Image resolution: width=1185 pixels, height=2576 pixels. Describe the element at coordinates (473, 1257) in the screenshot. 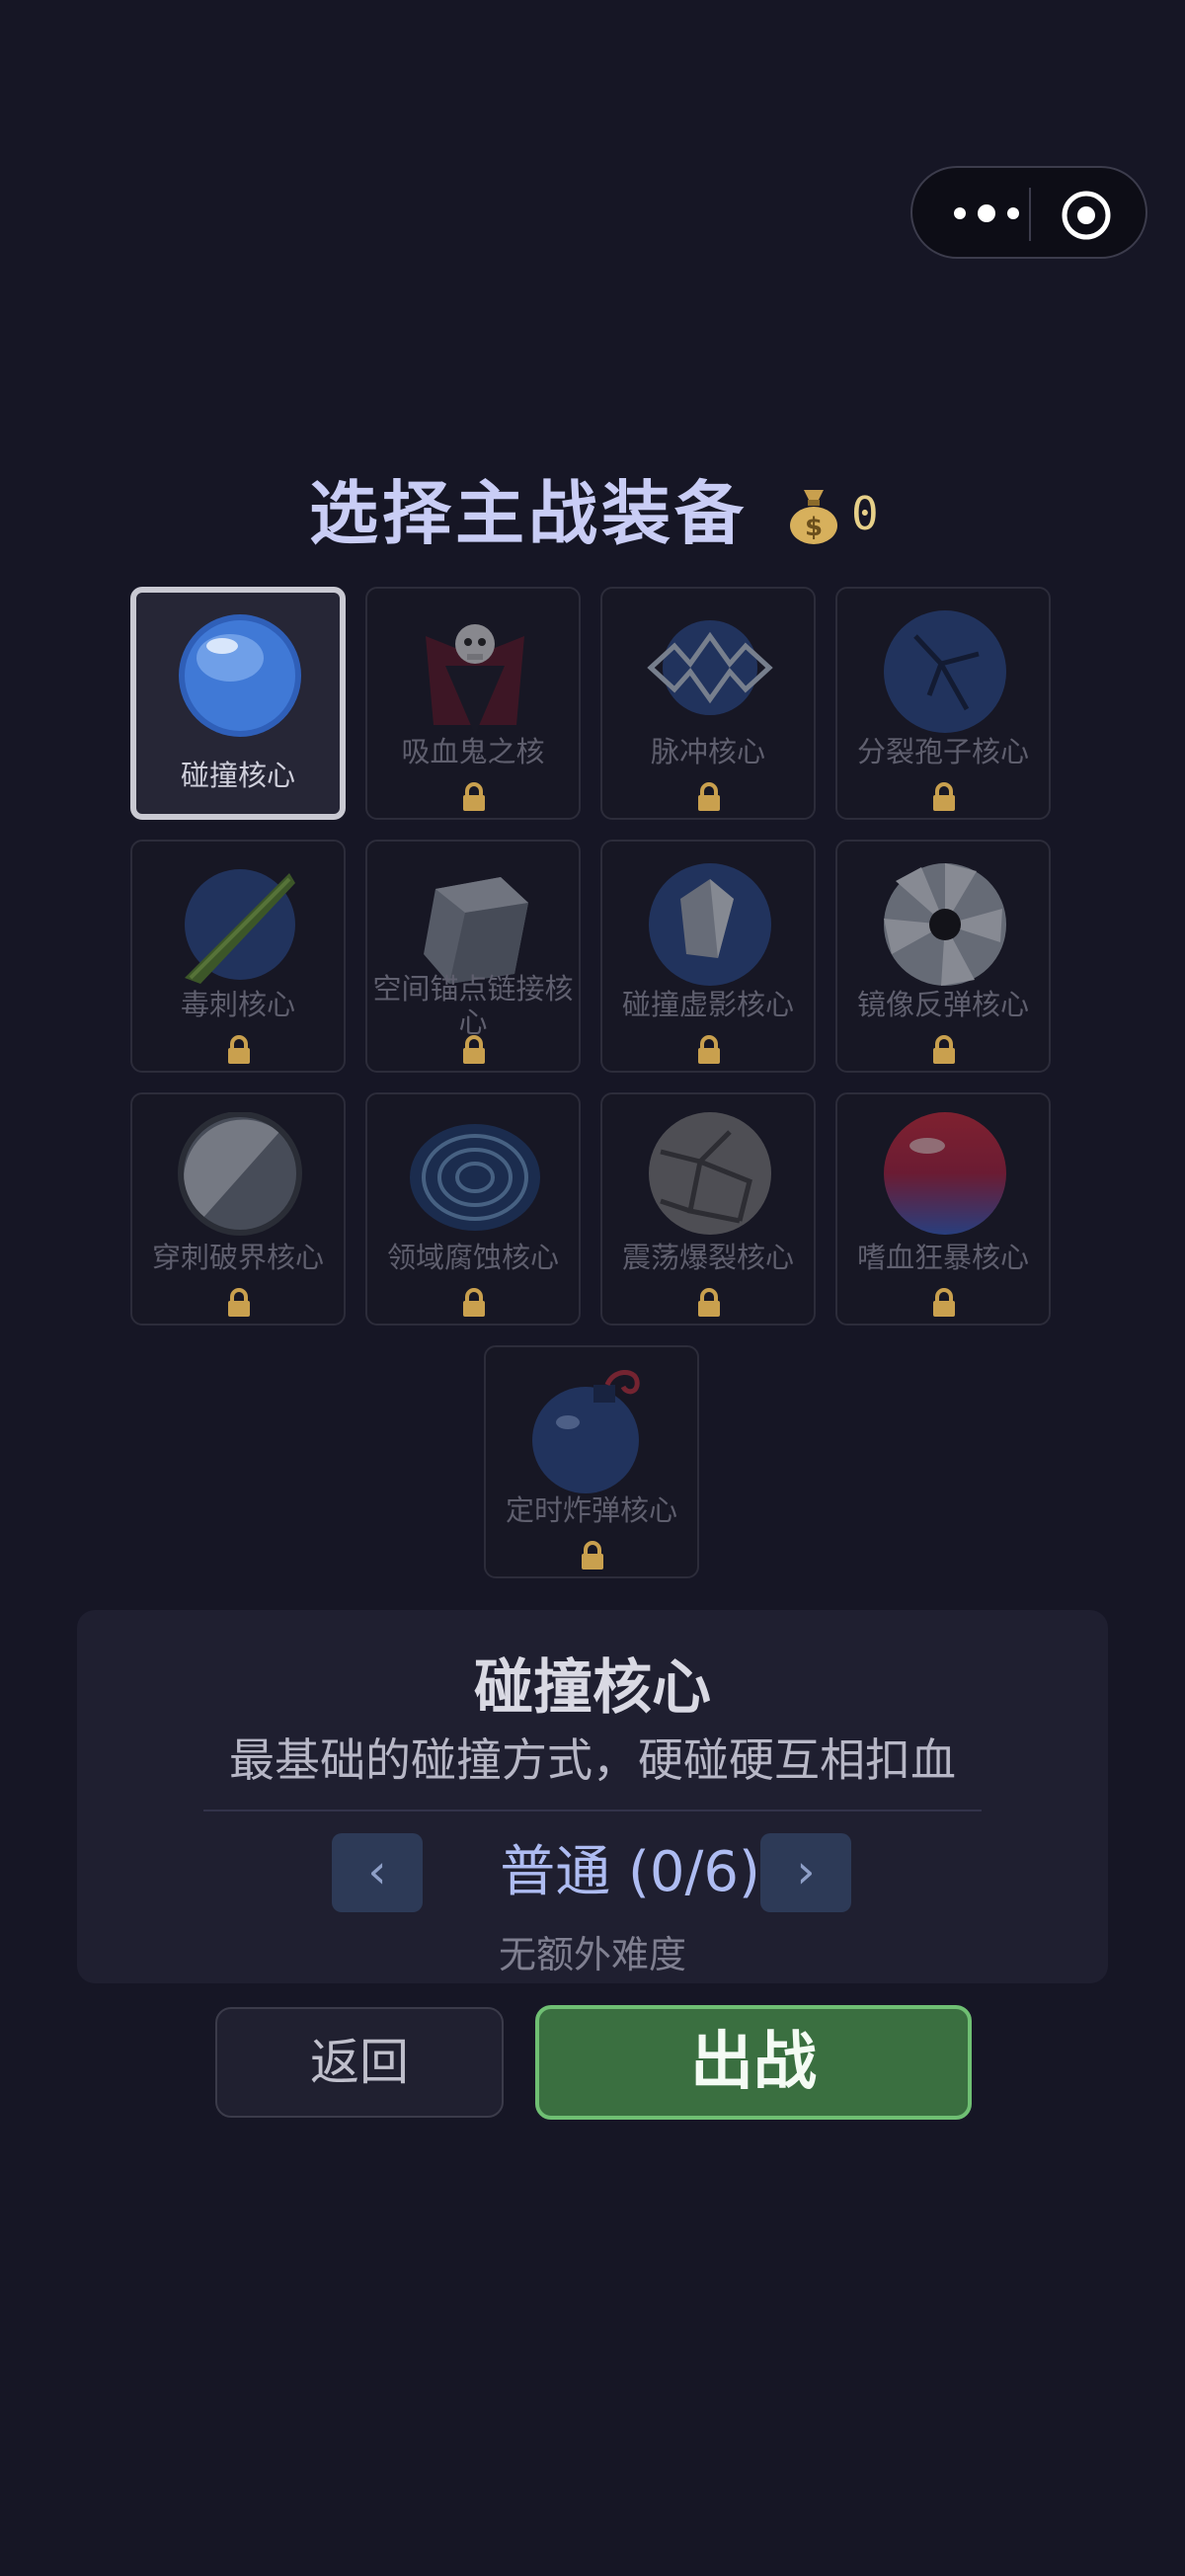

I see `card-label: 领域腐蚀核心` at that location.